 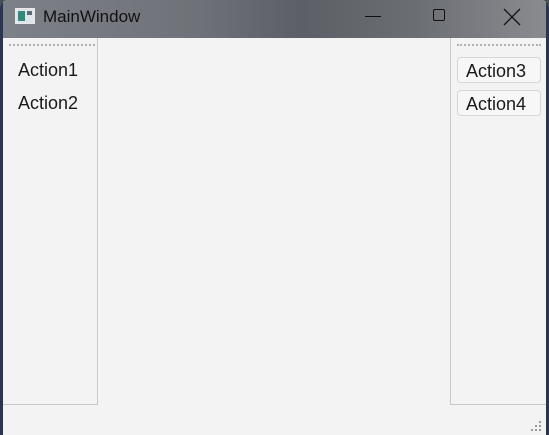 I want to click on minimize-button, so click(x=373, y=17).